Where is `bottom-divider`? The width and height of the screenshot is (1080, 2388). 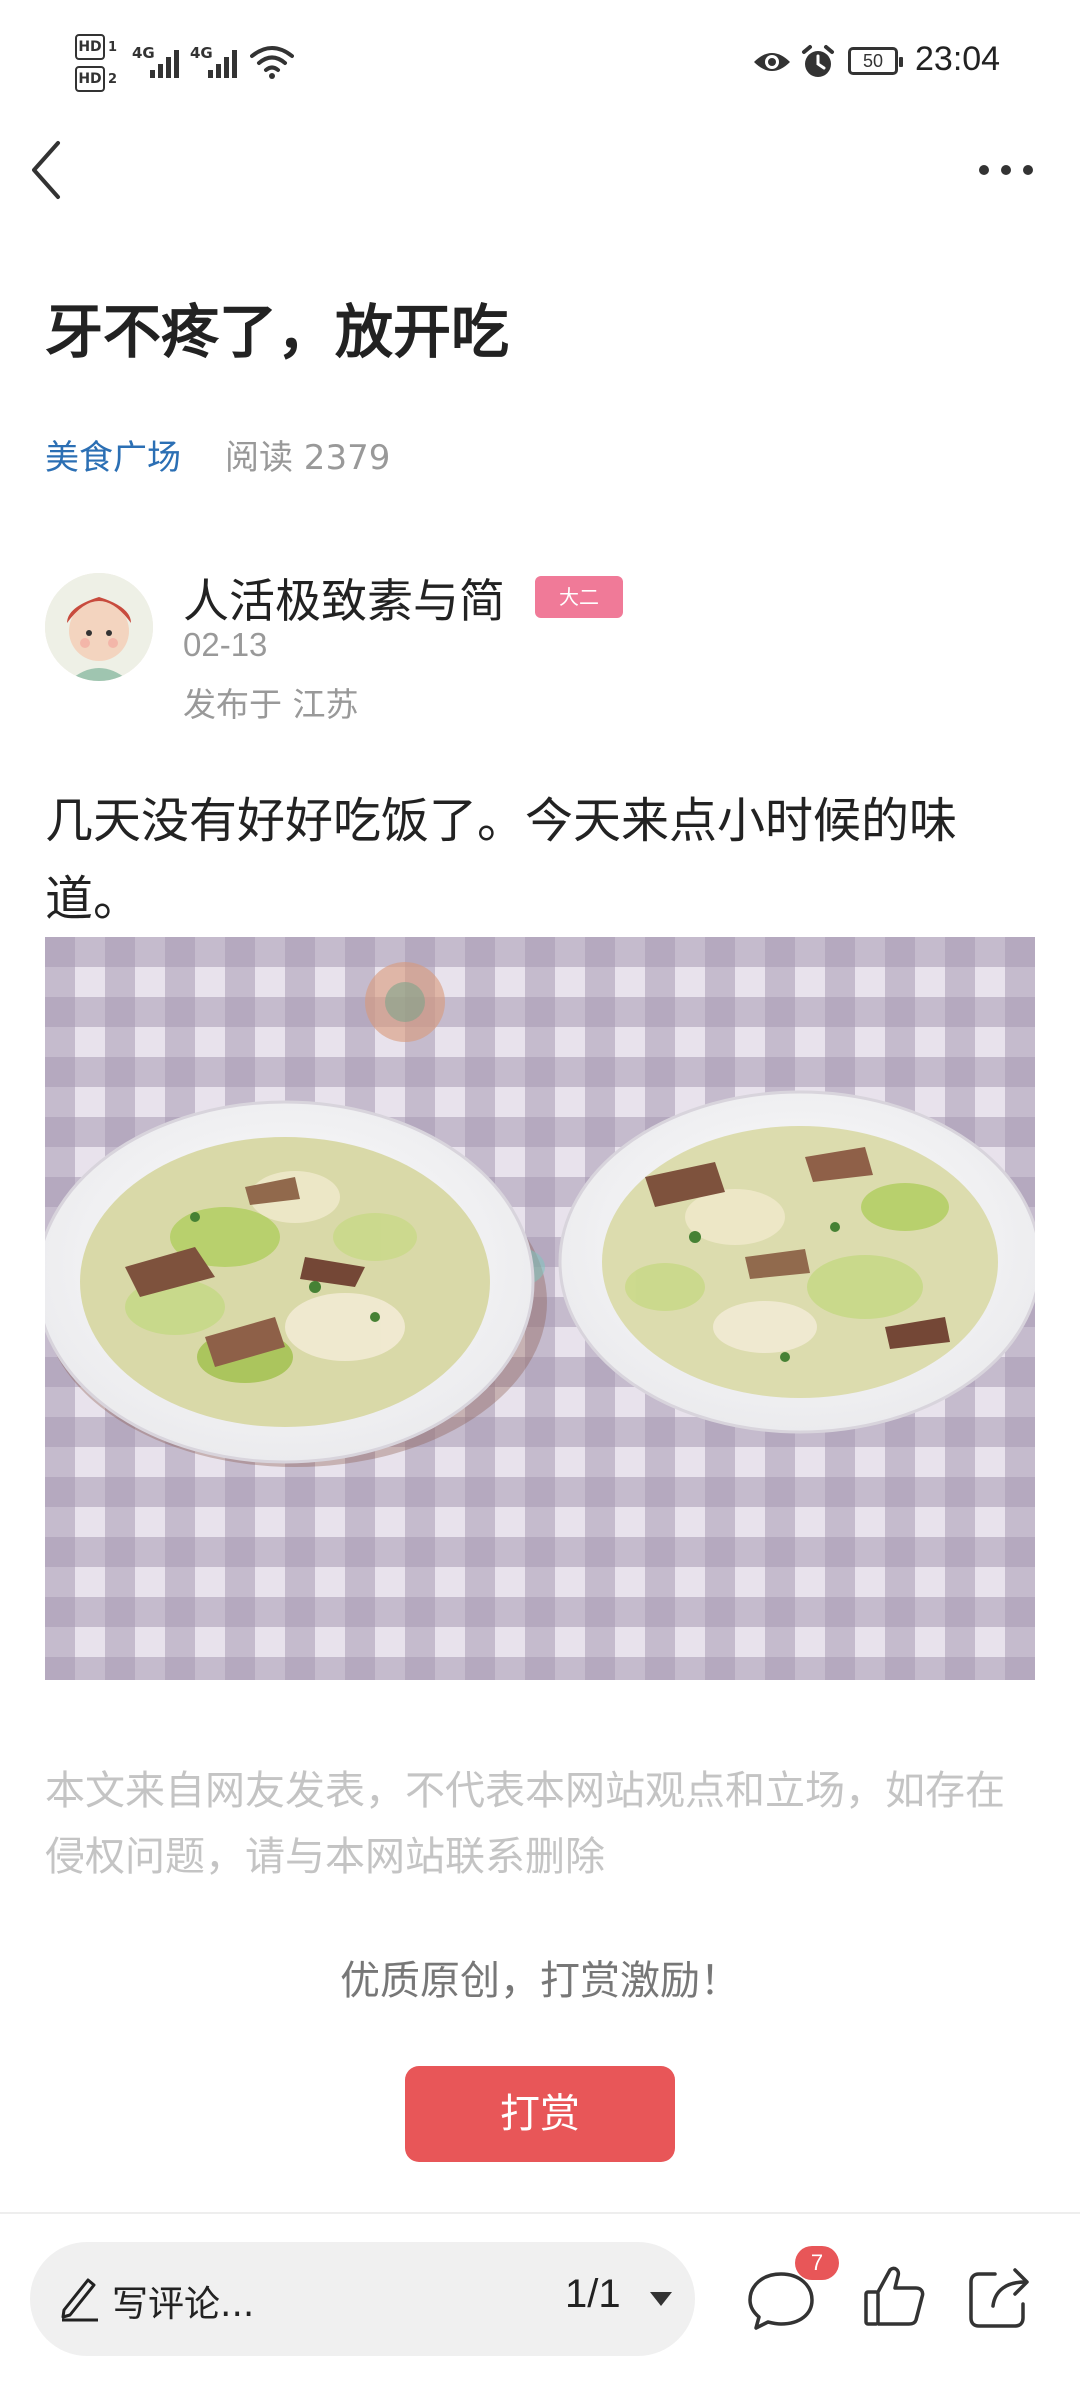 bottom-divider is located at coordinates (540, 2213).